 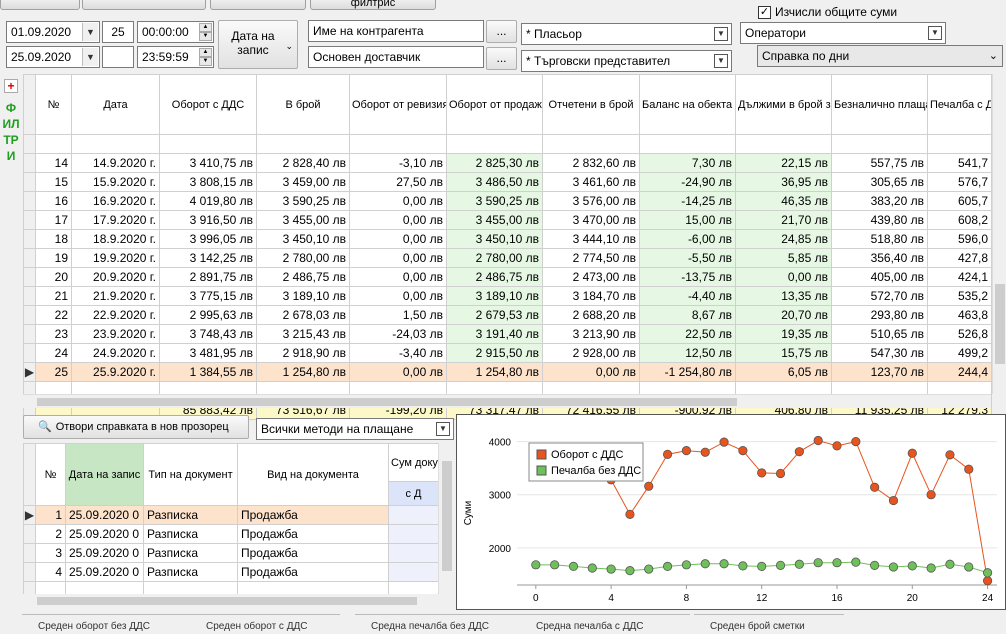 I want to click on column-header: Дължими в брой за деня, so click(x=783, y=104).